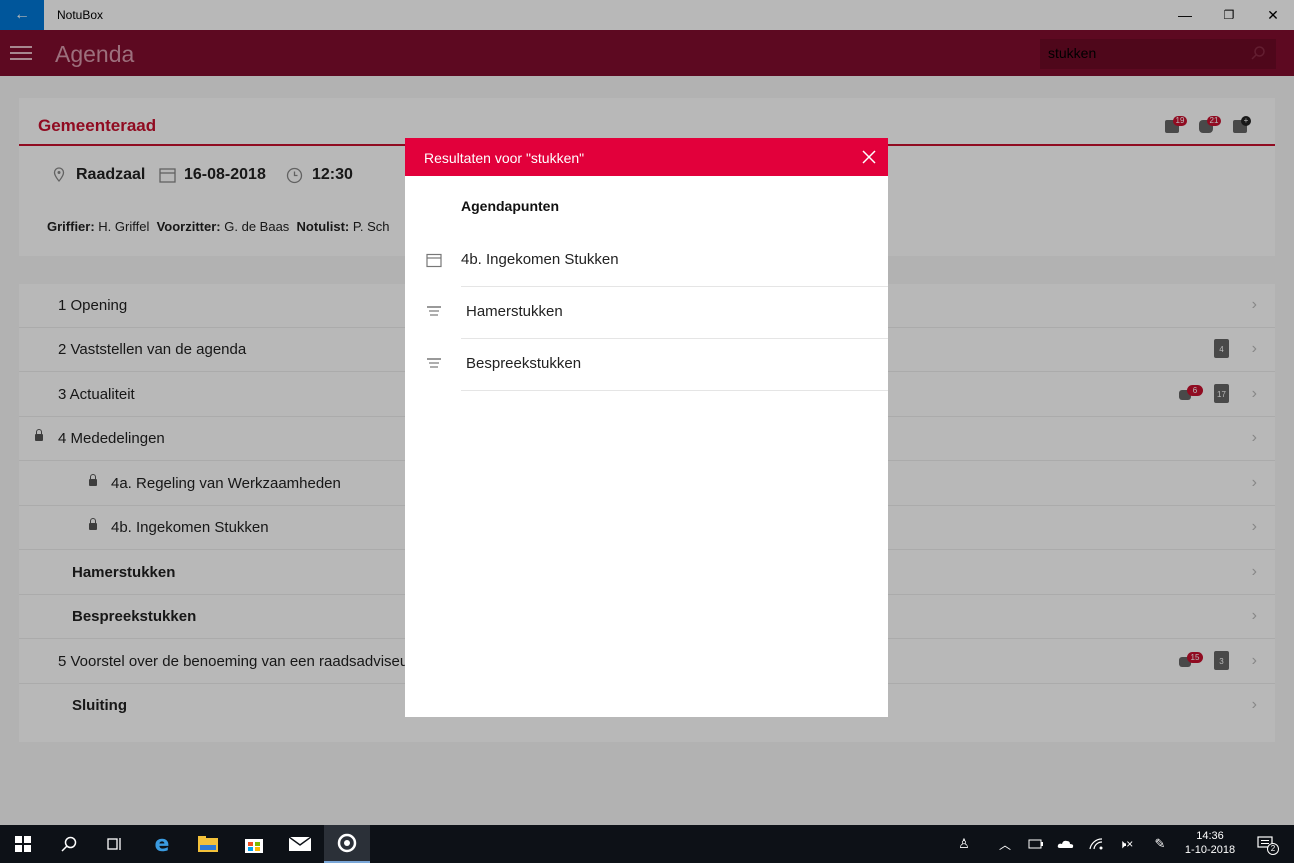 Image resolution: width=1294 pixels, height=863 pixels. Describe the element at coordinates (1160, 844) in the screenshot. I see `pen-icon: ✎` at that location.